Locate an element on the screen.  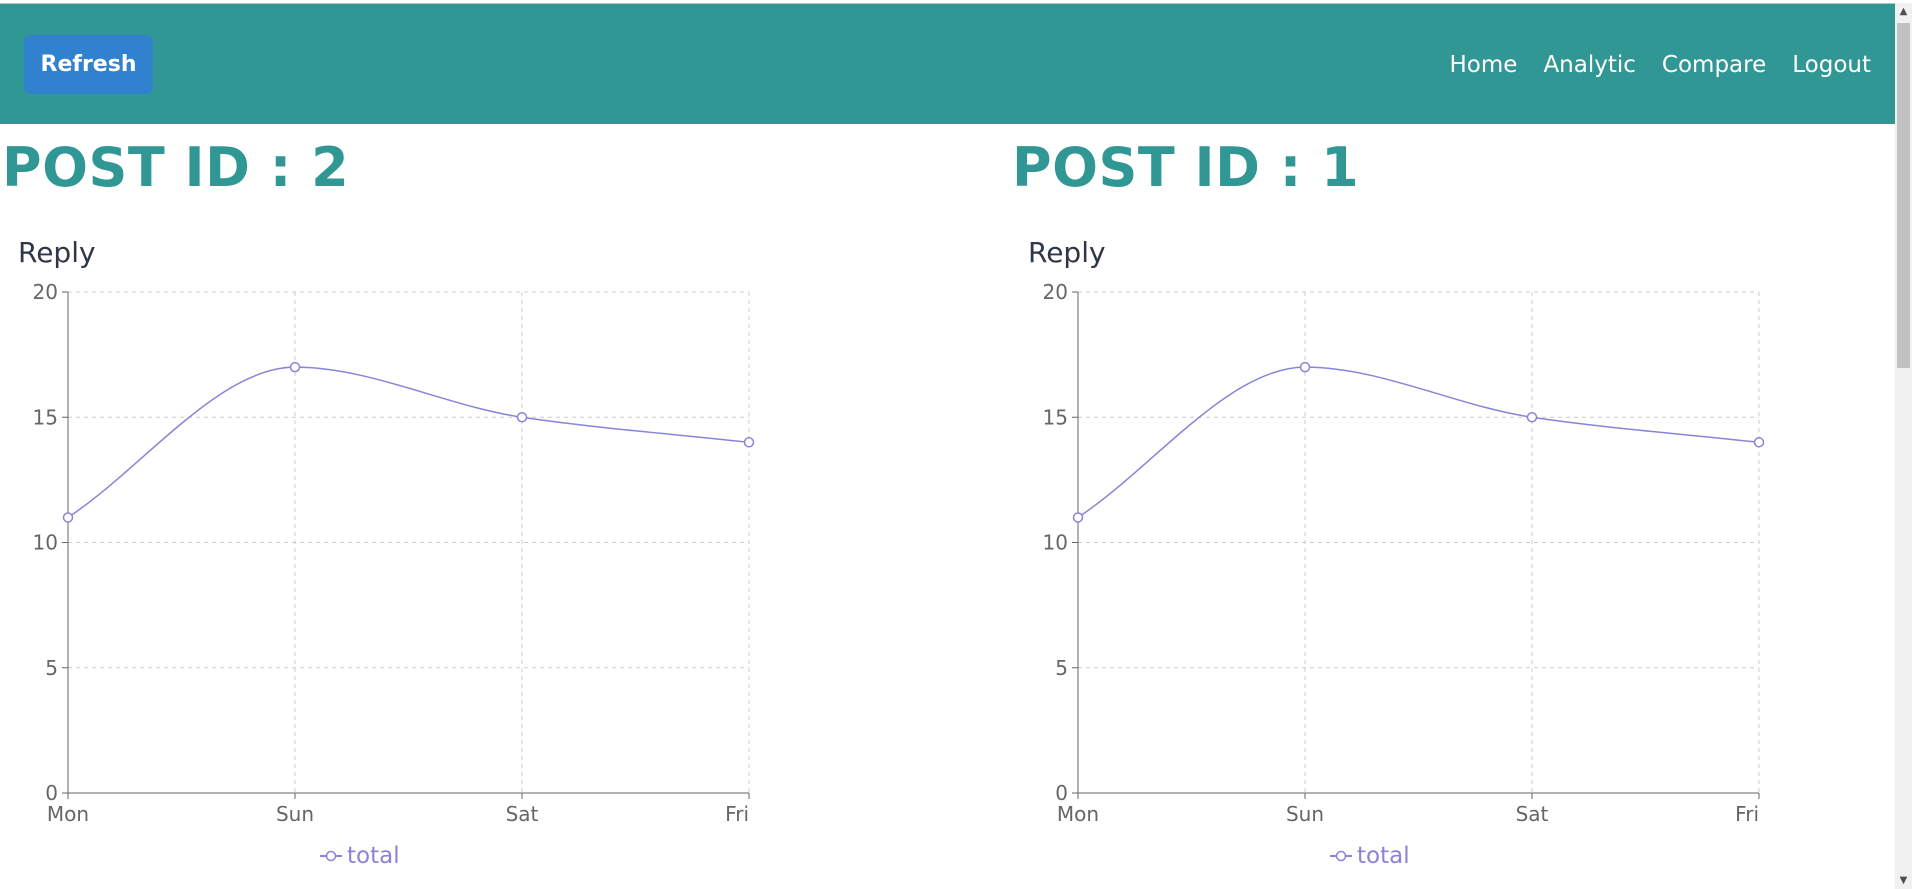
nav-logout-link: Logout is located at coordinates (1831, 65).